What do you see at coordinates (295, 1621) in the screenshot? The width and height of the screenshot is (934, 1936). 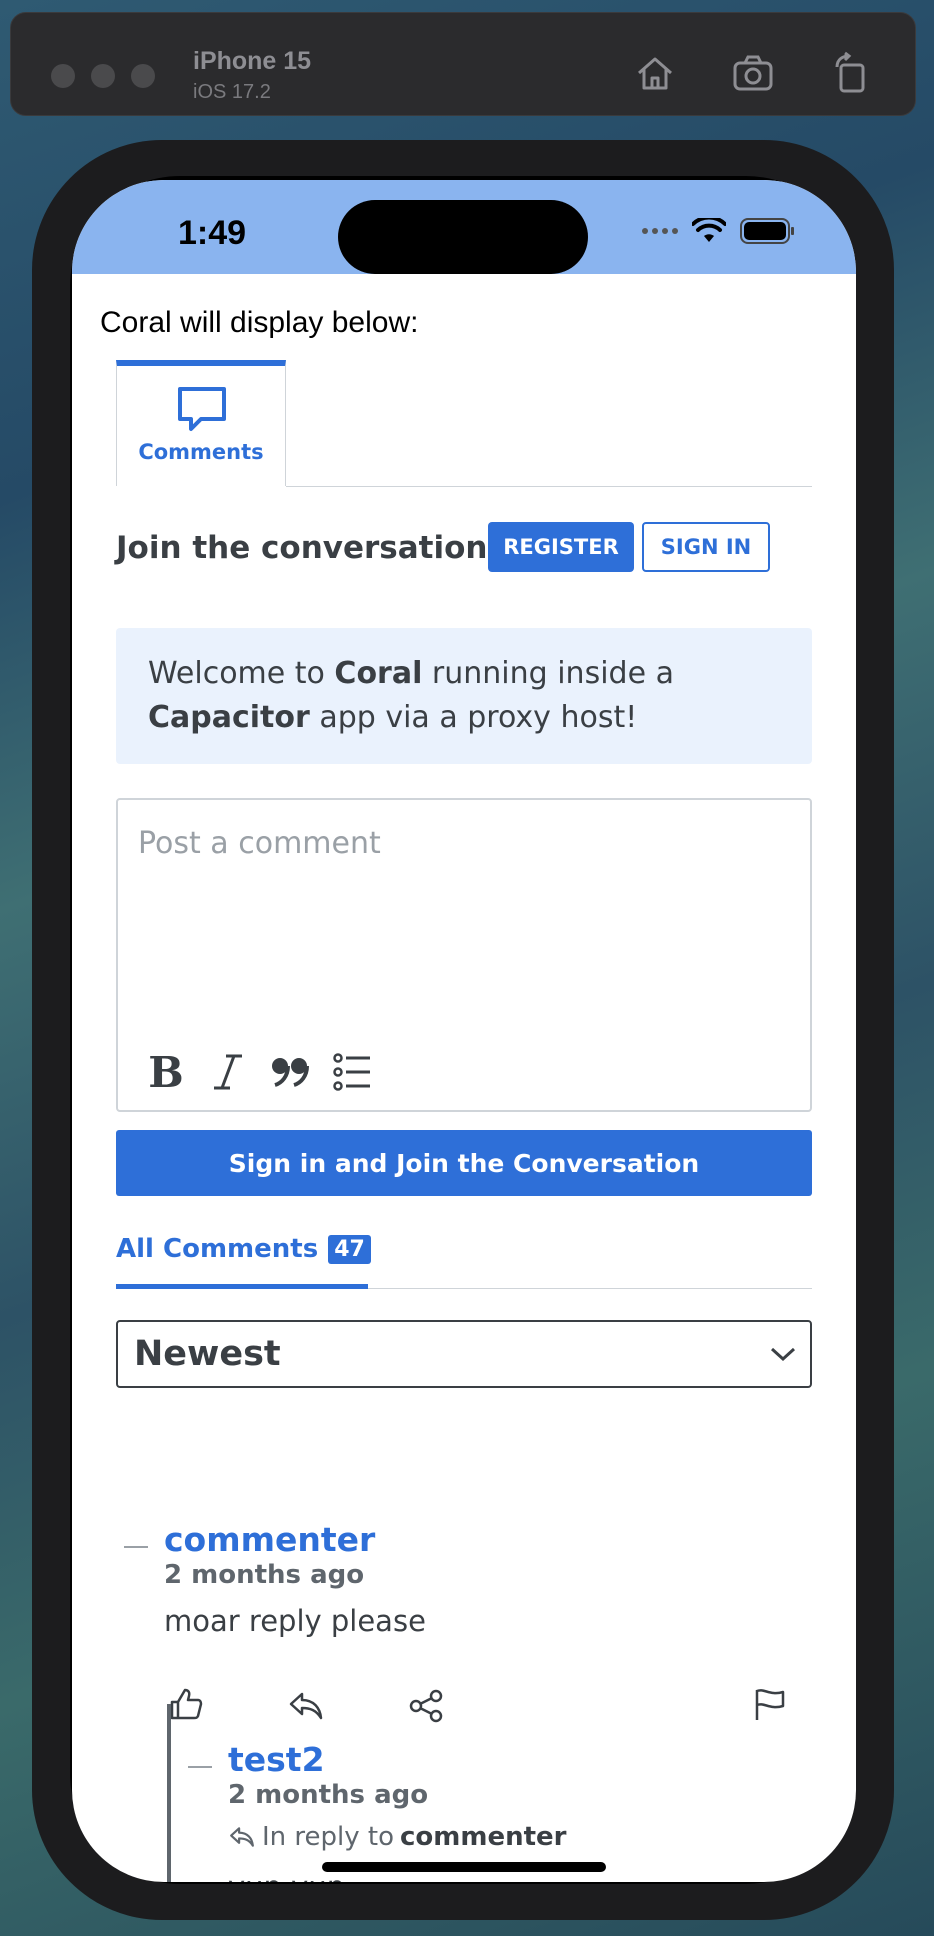 I see `comment-body: moar reply please` at bounding box center [295, 1621].